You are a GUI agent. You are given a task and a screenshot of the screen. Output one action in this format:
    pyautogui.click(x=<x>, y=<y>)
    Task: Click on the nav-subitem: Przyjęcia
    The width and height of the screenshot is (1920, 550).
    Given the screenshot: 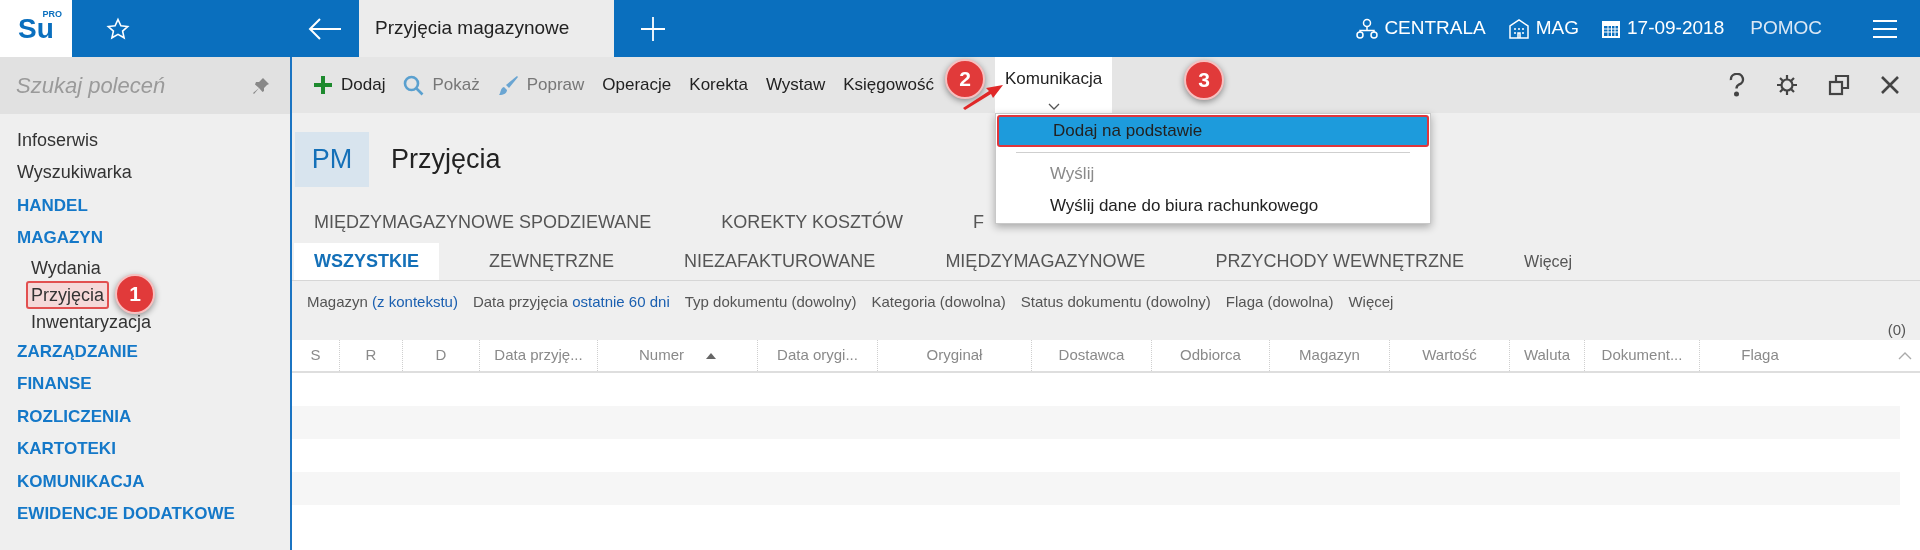 What is the action you would take?
    pyautogui.click(x=68, y=294)
    